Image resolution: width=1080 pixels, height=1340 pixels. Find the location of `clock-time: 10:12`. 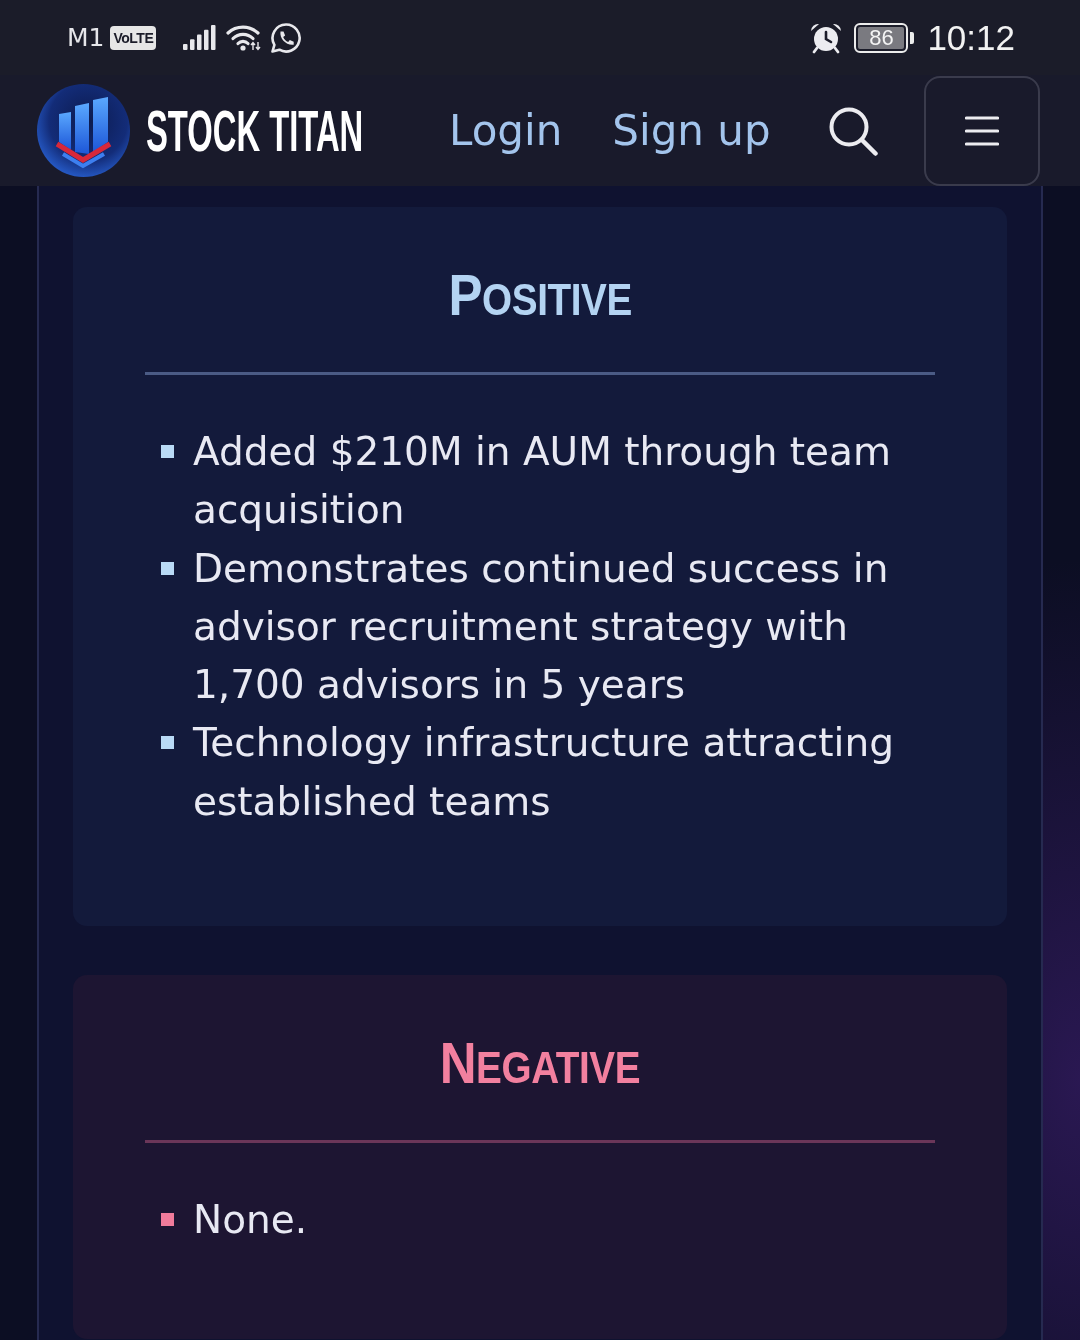

clock-time: 10:12 is located at coordinates (971, 37).